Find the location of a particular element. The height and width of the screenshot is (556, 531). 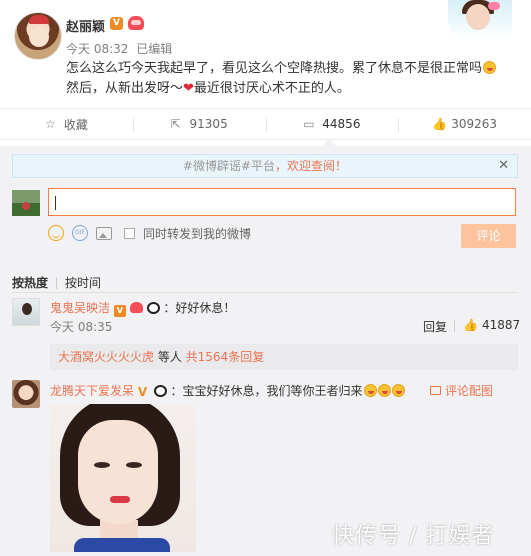

close-icon: ✕ is located at coordinates (503, 166).